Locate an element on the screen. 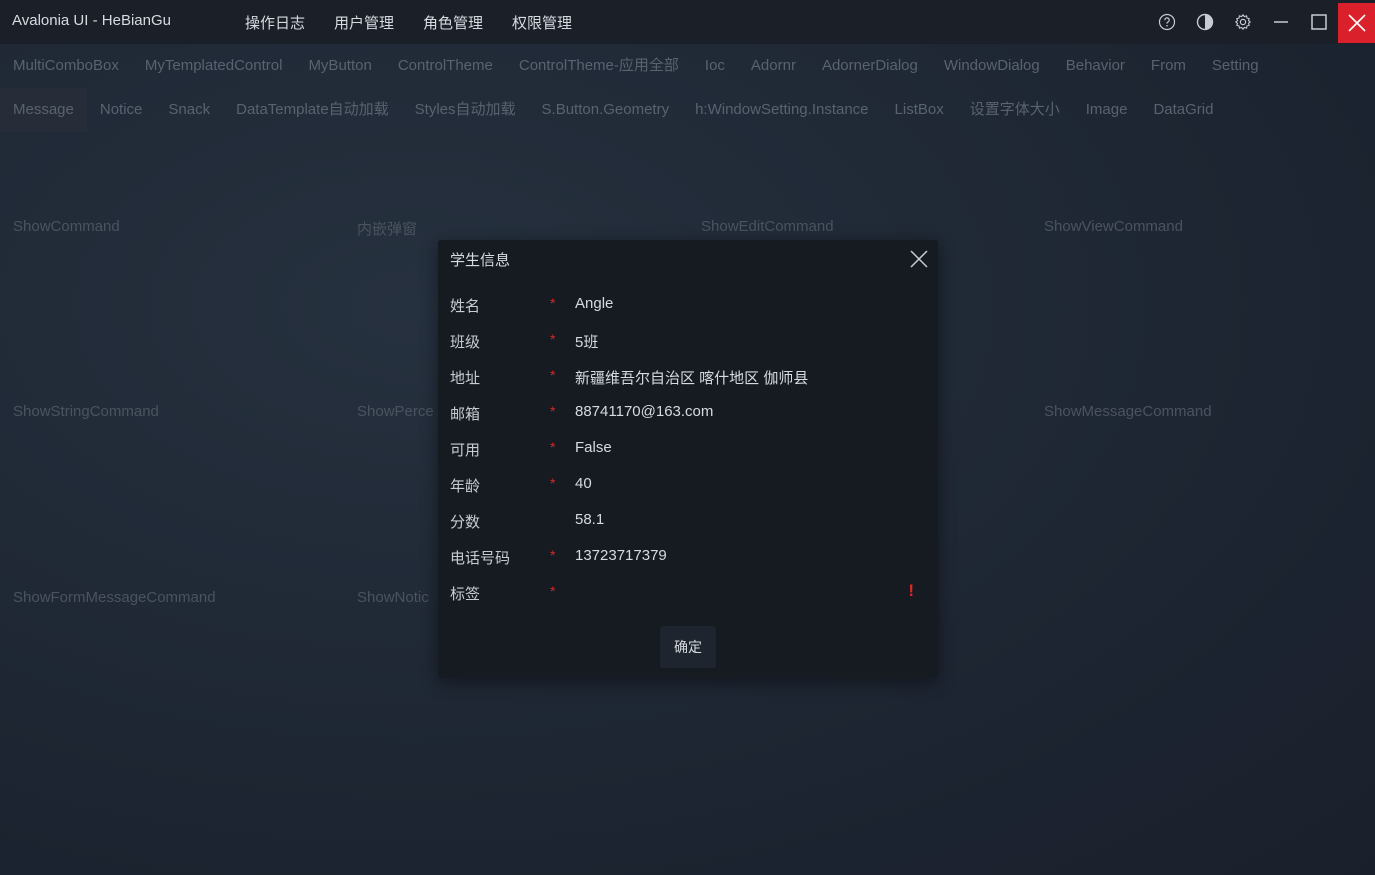 The height and width of the screenshot is (875, 1375). field-label: 年龄 is located at coordinates (465, 486).